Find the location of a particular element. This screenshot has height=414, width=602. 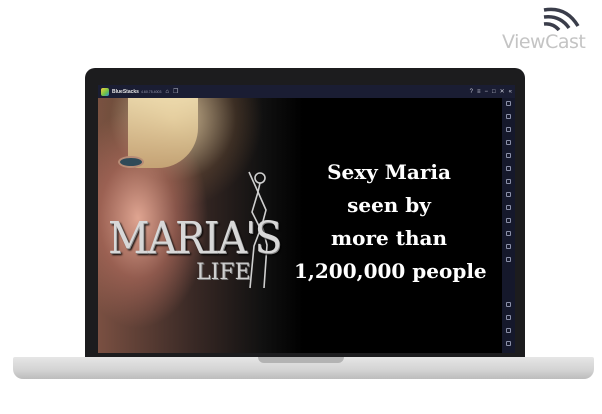

caption-line: more than is located at coordinates (388, 238).